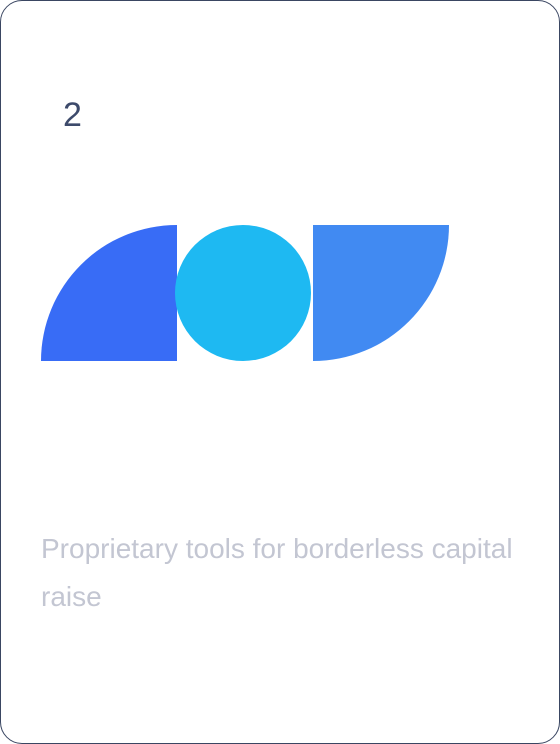 The image size is (560, 744). What do you see at coordinates (109, 293) in the screenshot?
I see `left-quarter-shape` at bounding box center [109, 293].